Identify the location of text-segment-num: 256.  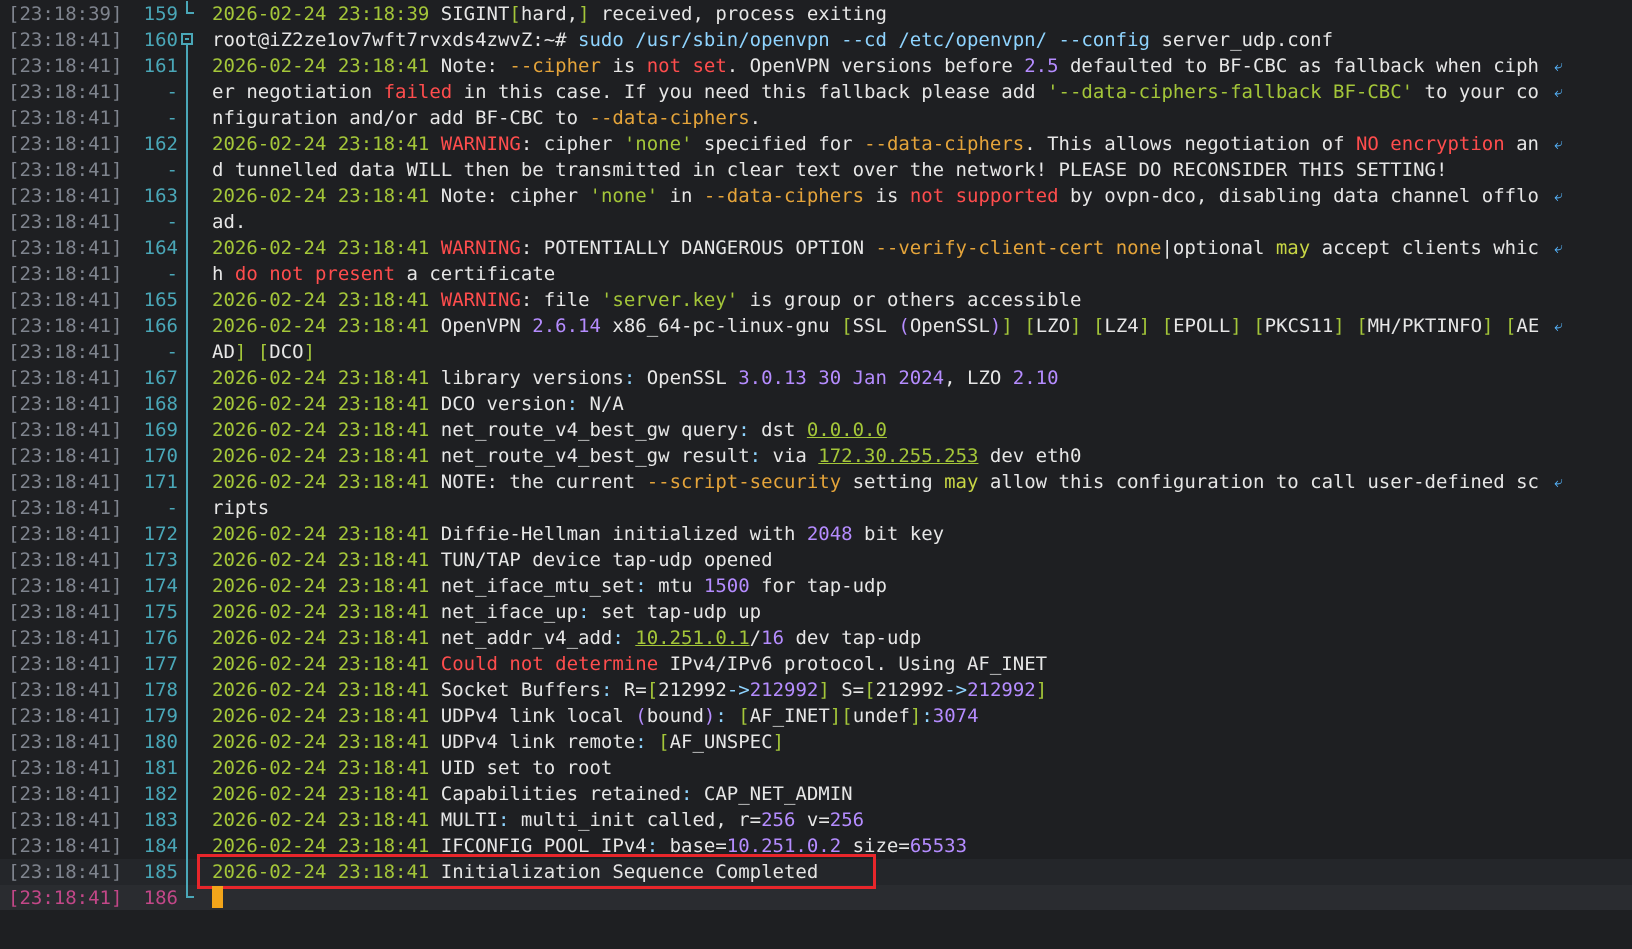
(847, 820).